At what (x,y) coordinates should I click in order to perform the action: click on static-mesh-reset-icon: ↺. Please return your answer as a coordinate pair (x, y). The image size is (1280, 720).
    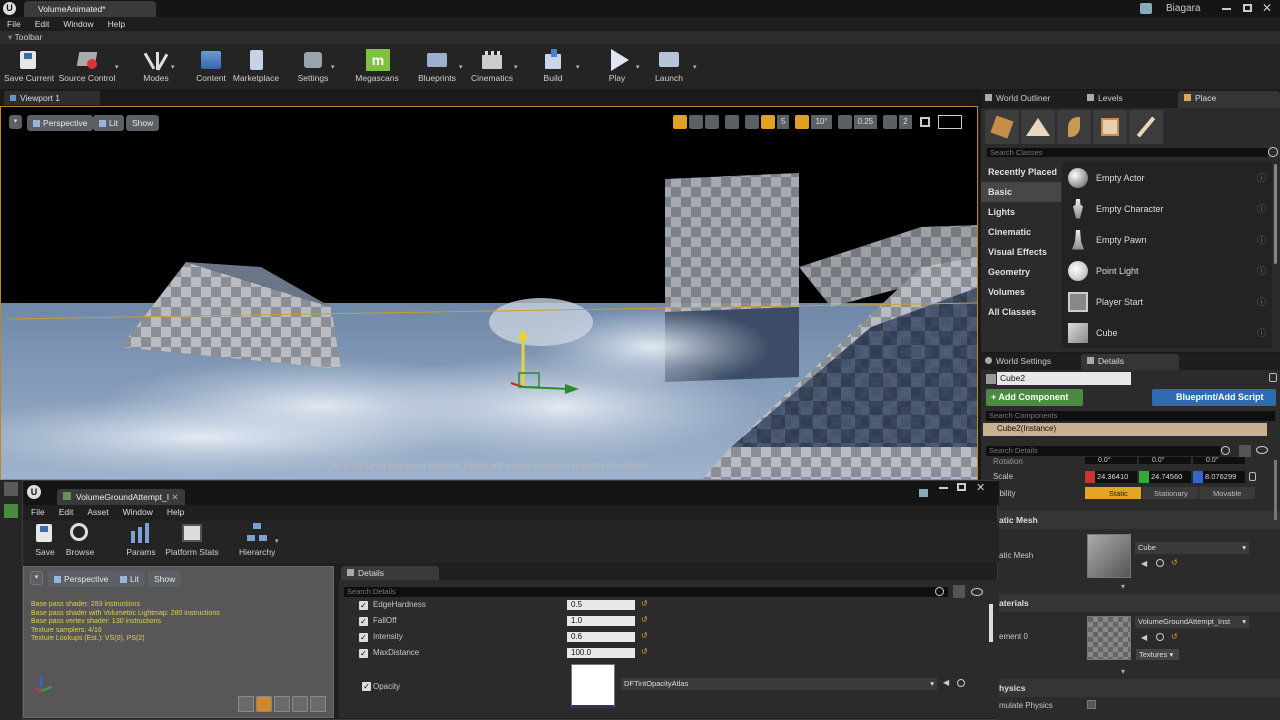
    Looking at the image, I should click on (1174, 562).